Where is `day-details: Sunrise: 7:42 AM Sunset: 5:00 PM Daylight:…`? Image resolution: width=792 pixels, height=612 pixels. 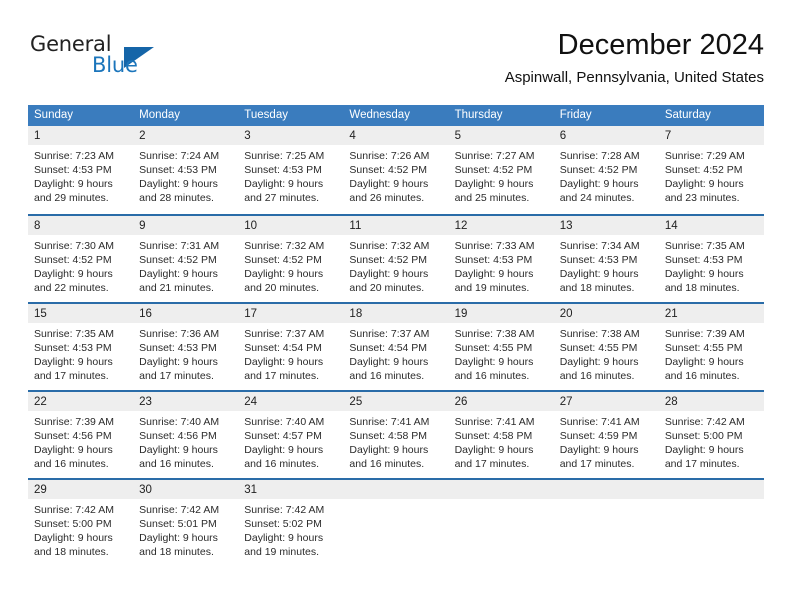
day-details: Sunrise: 7:42 AM Sunset: 5:00 PM Daylight:… is located at coordinates (711, 441).